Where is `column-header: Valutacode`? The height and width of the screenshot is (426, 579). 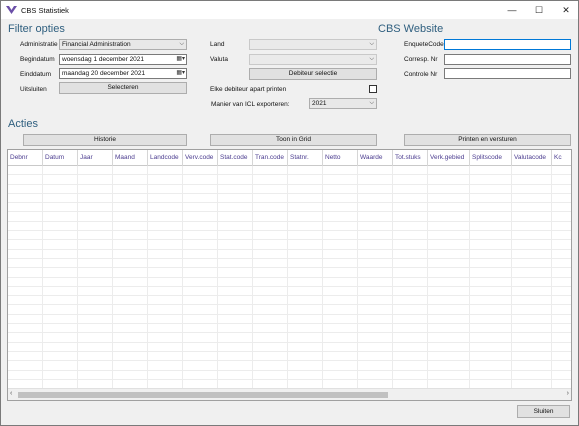
column-header: Valutacode is located at coordinates (532, 158).